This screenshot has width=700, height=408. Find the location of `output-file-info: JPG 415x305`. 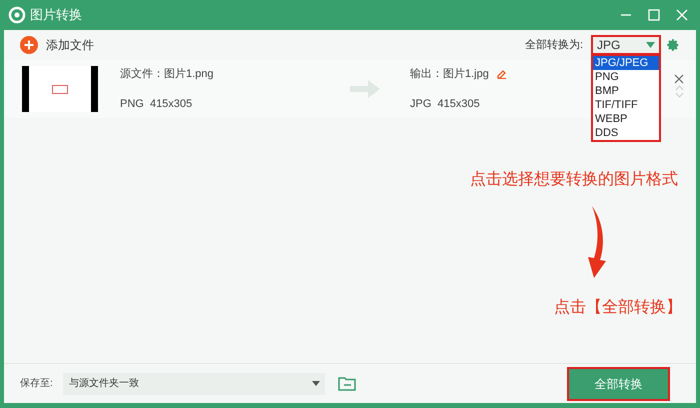

output-file-info: JPG 415x305 is located at coordinates (445, 104).